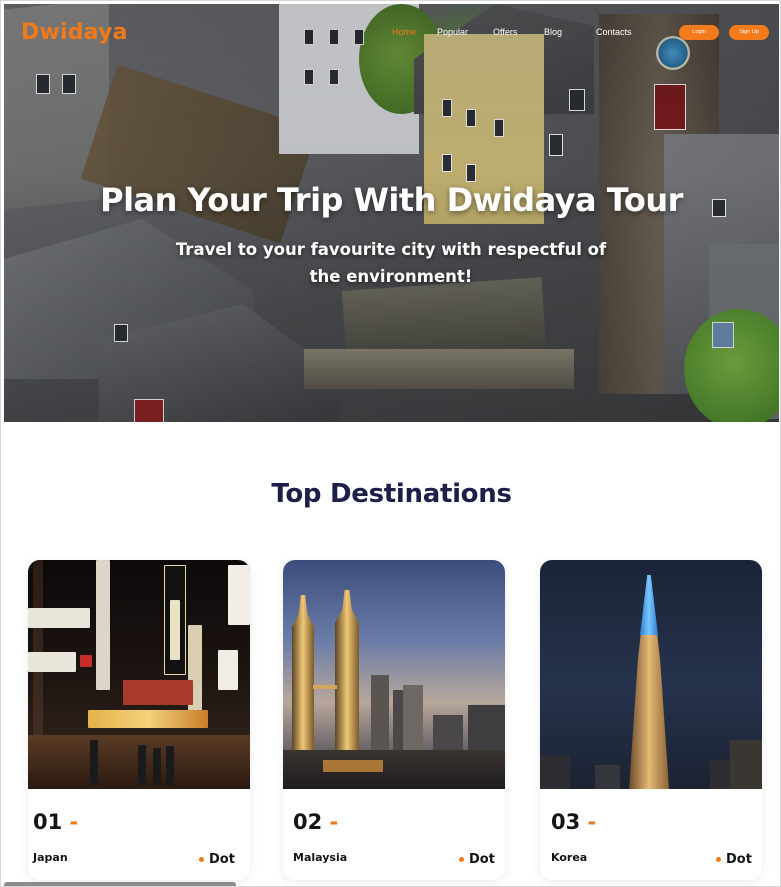 The image size is (781, 887). Describe the element at coordinates (50, 857) in the screenshot. I see `card-city: Japan` at that location.